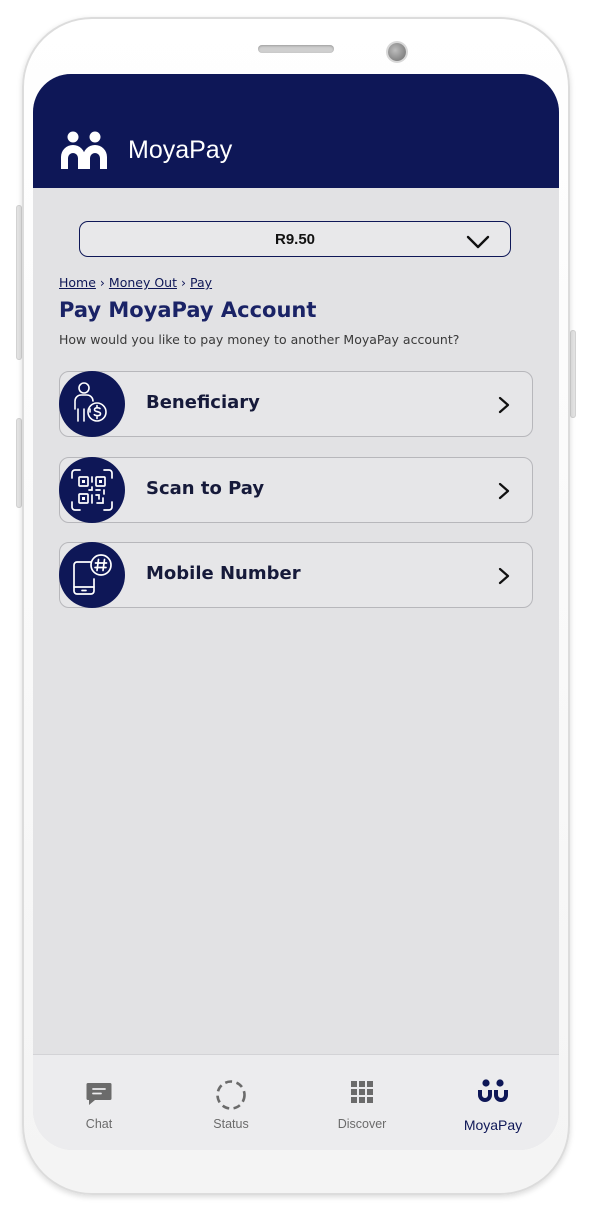 Image resolution: width=600 pixels, height=1213 pixels. Describe the element at coordinates (84, 150) in the screenshot. I see `moyapay-logo-icon` at that location.